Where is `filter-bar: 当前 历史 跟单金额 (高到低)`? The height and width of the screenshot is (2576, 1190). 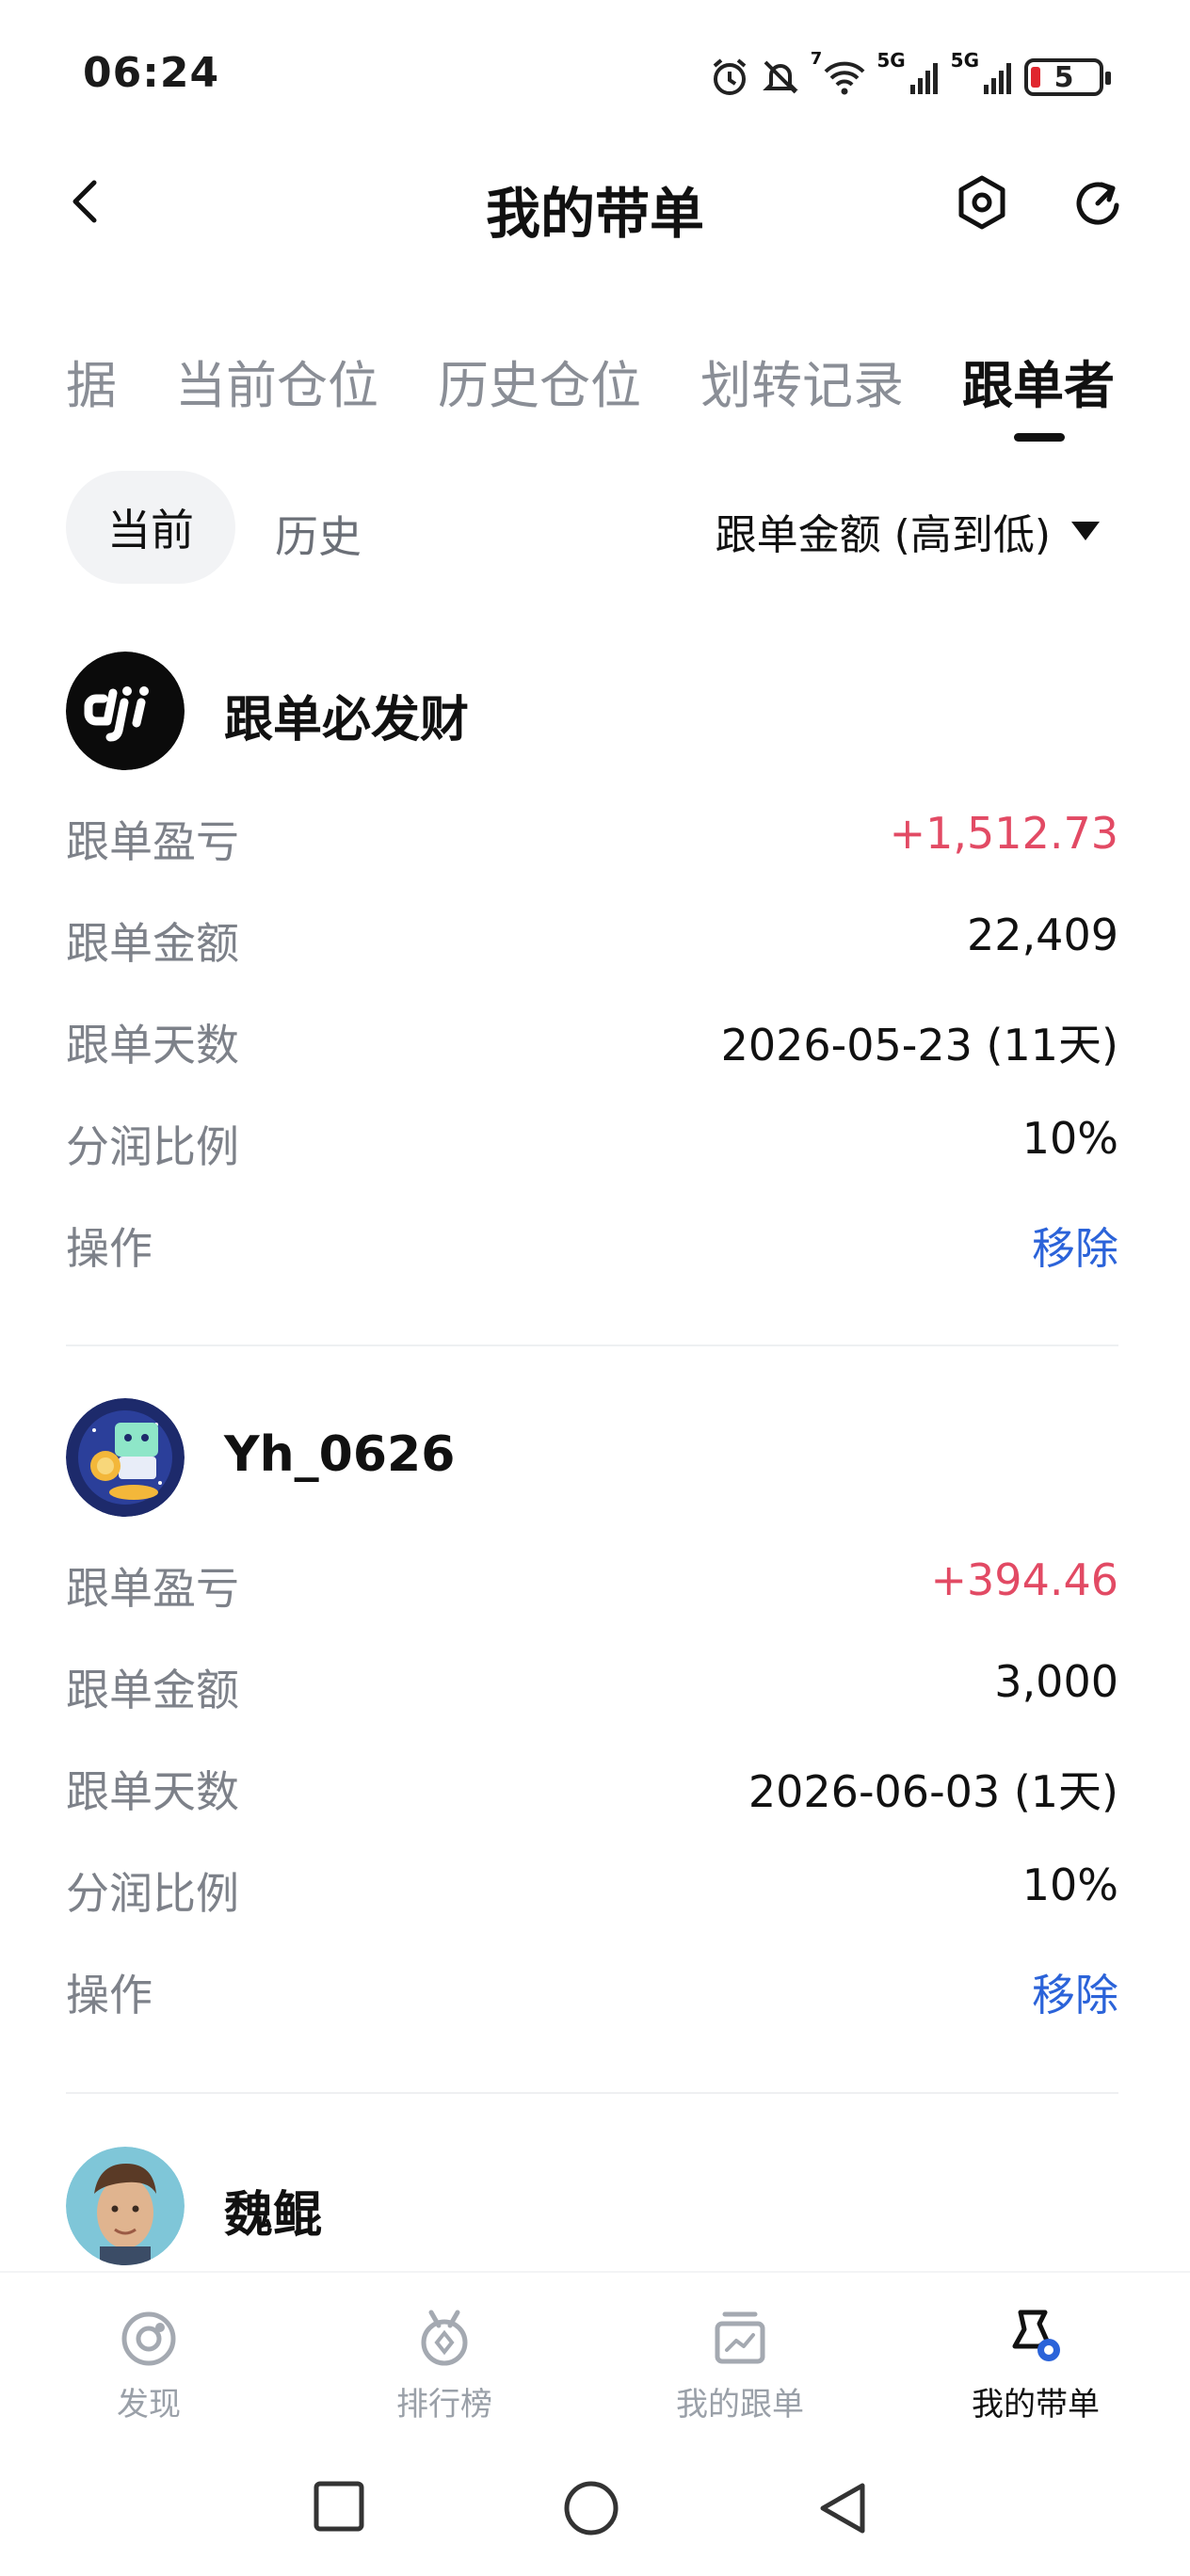
filter-bar: 当前 历史 跟单金额 (高到低) is located at coordinates (595, 526).